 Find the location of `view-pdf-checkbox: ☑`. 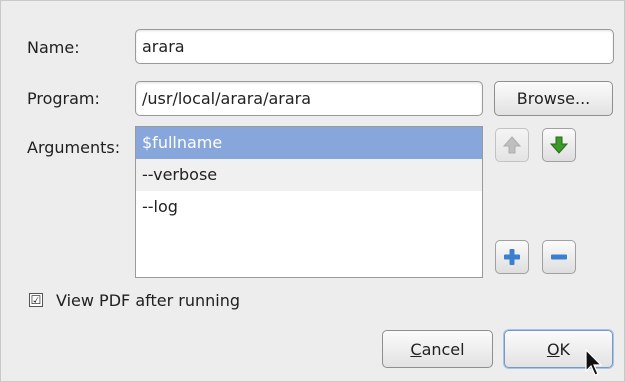

view-pdf-checkbox: ☑ is located at coordinates (36, 300).